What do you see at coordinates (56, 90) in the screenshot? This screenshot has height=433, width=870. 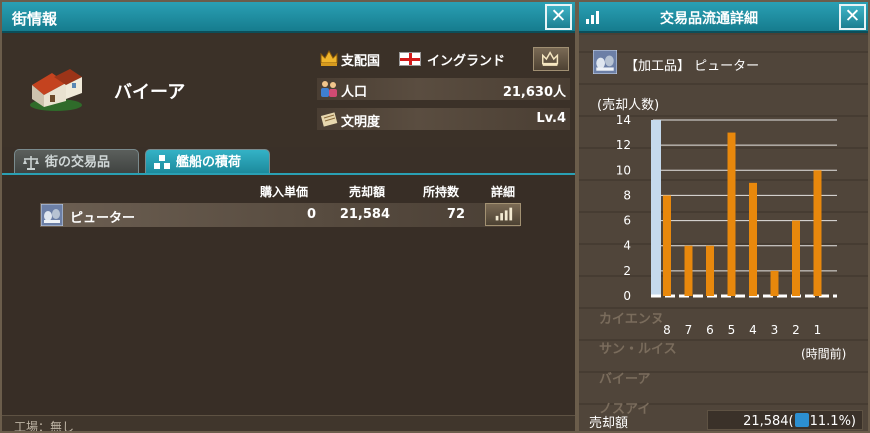 I see `city-house-icon` at bounding box center [56, 90].